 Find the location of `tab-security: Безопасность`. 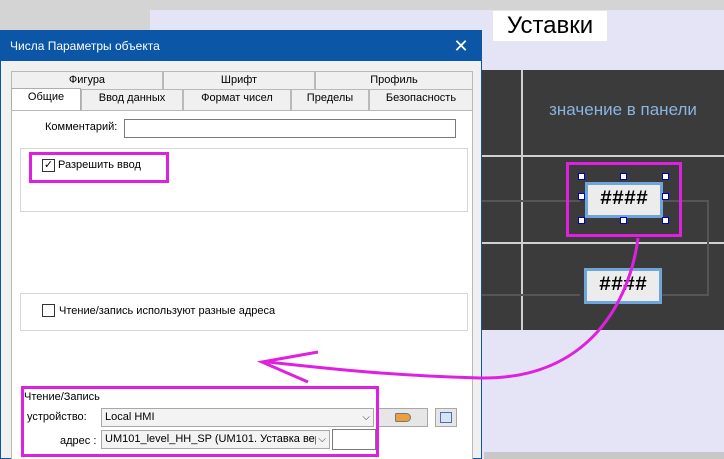

tab-security: Безопасность is located at coordinates (421, 99).